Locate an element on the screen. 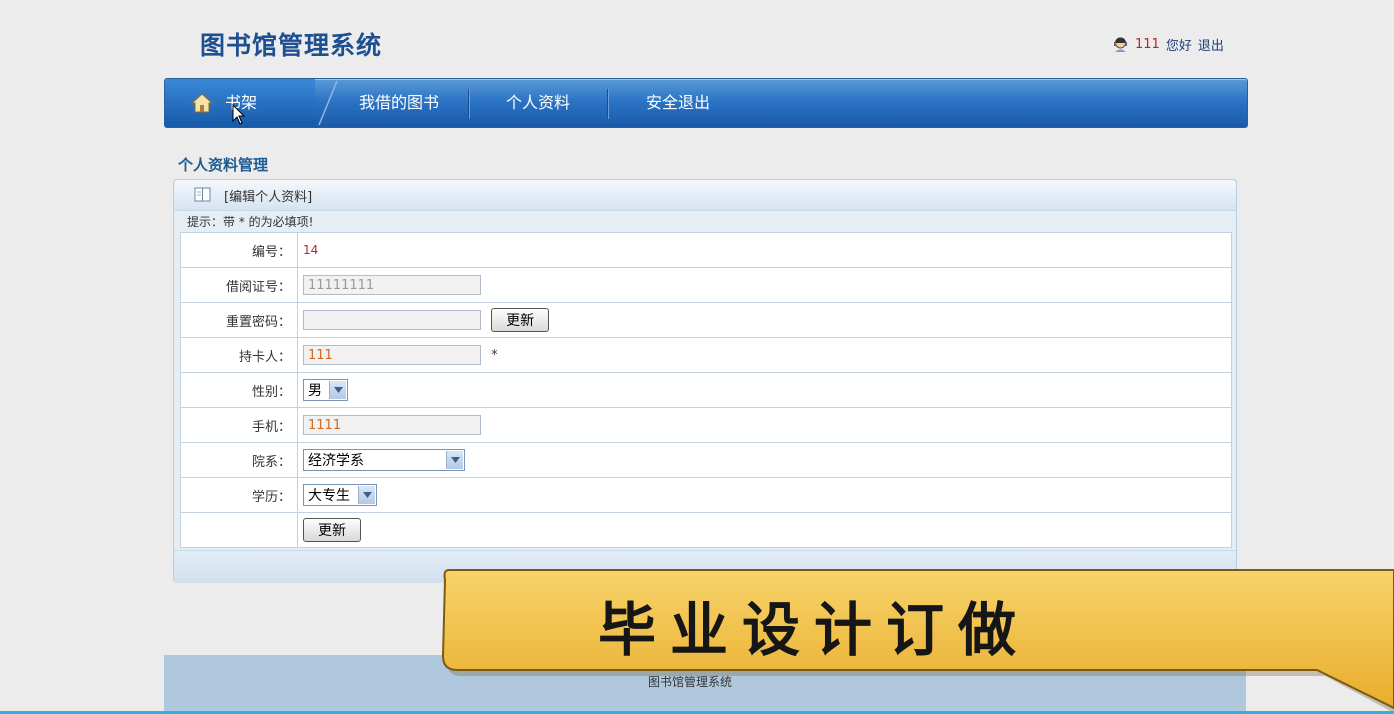 The image size is (1394, 714). greeting-text: 您好 is located at coordinates (1178, 46).